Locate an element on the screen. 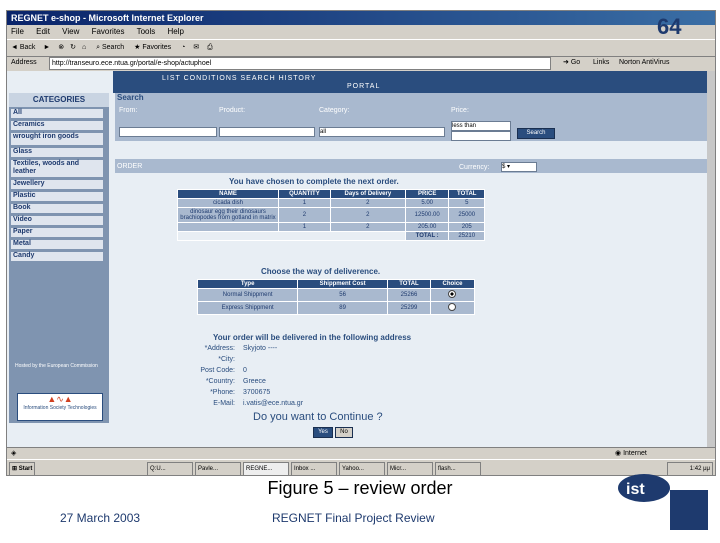  category-item: Book is located at coordinates (57, 209).